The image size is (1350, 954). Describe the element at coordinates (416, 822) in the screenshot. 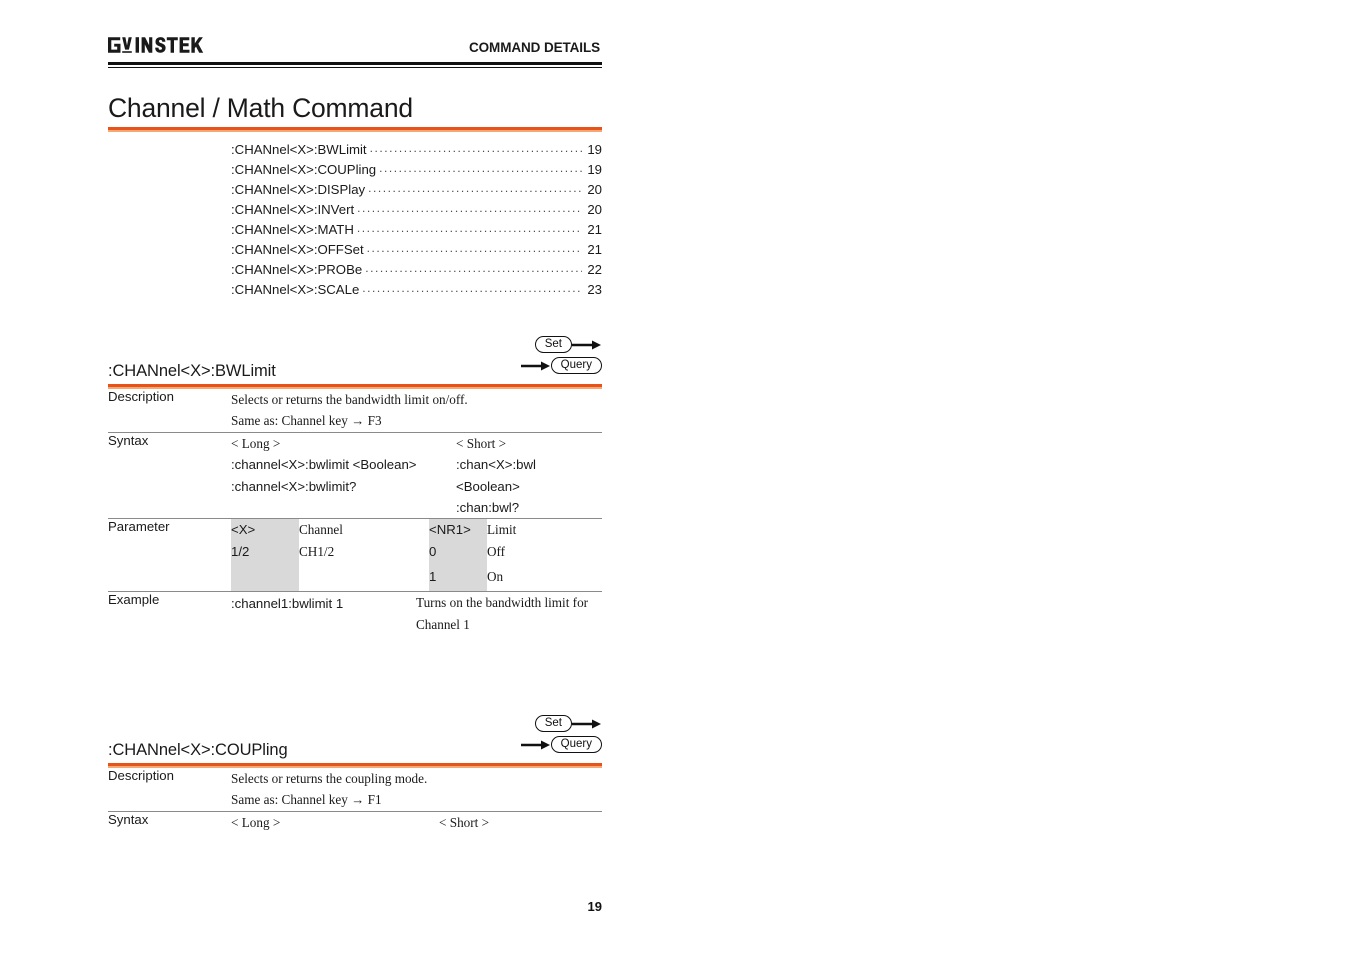

I see `row-value: < Long > < Short >` at that location.